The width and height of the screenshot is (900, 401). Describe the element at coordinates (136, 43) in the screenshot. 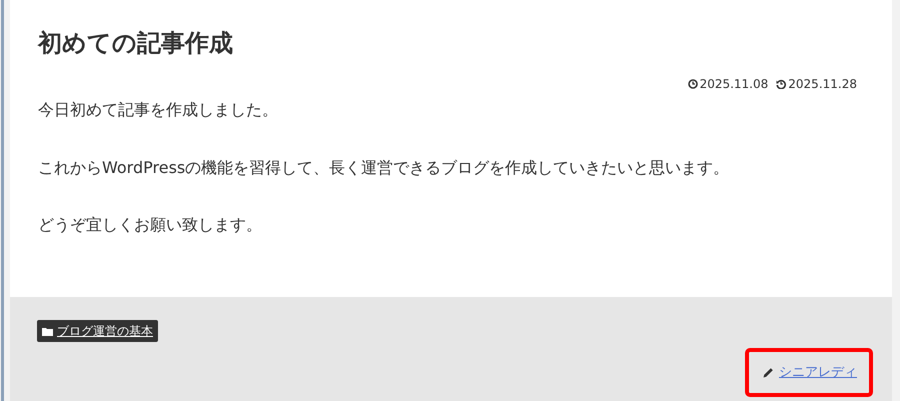

I see `article-title: 初めての記事作成` at that location.